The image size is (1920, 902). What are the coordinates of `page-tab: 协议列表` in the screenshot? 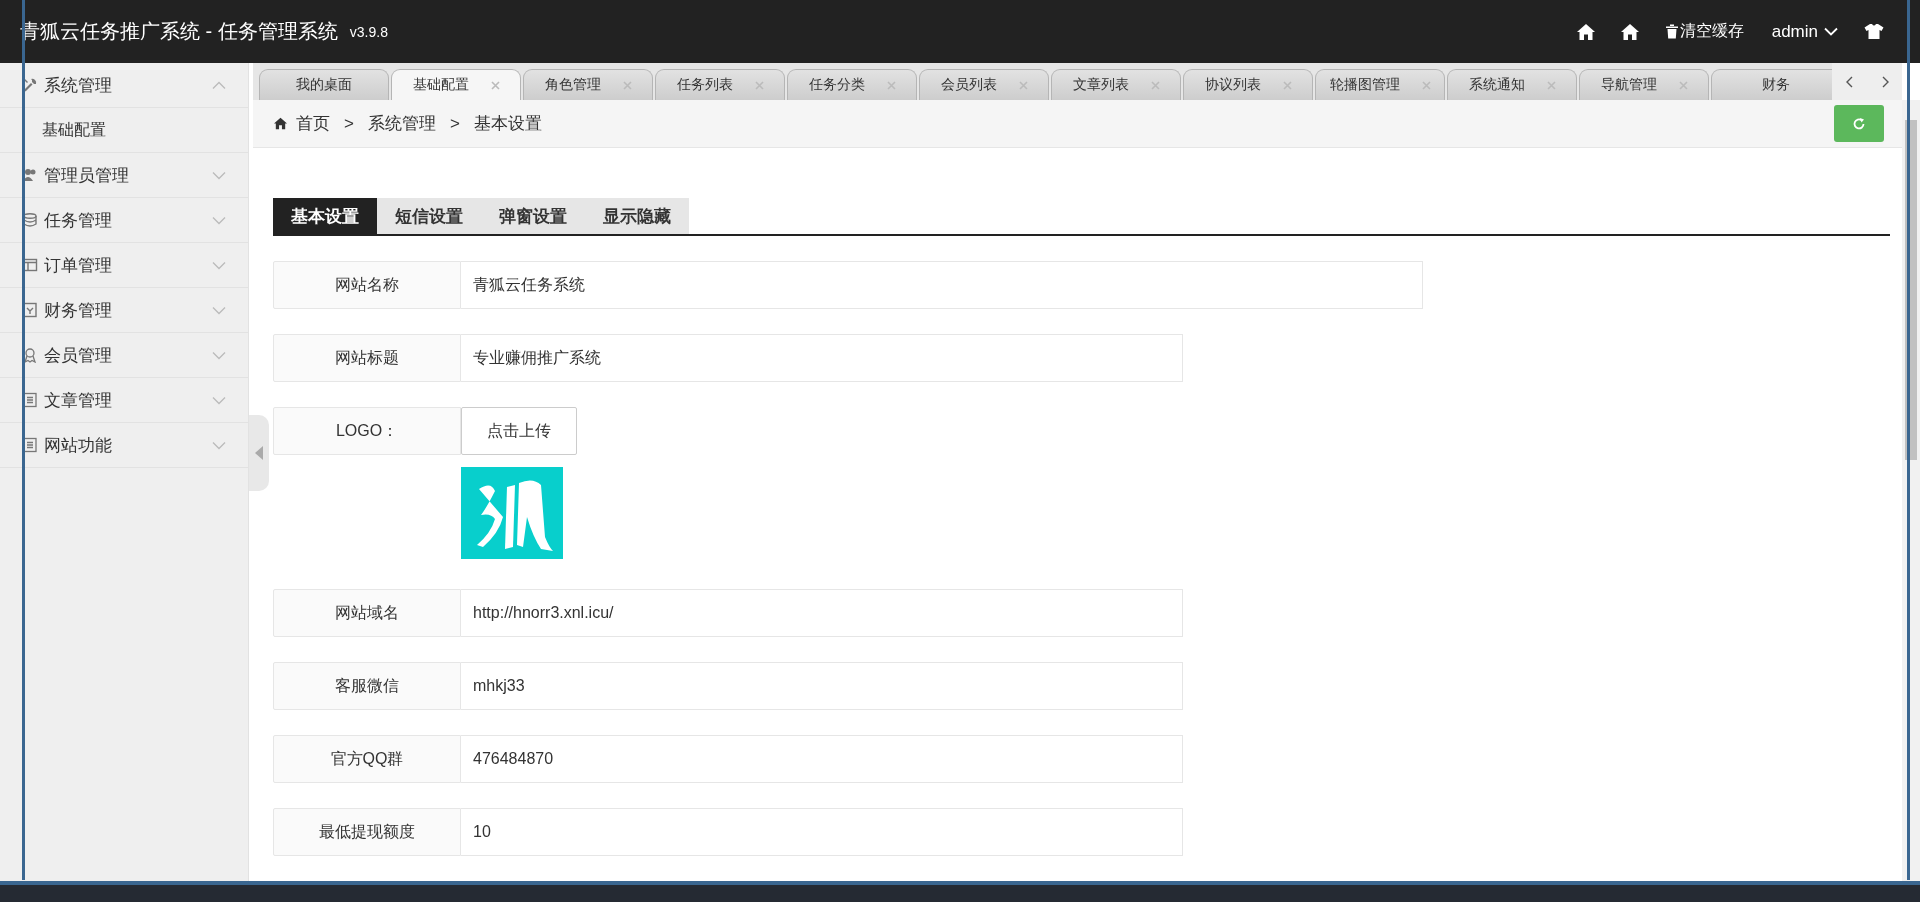 It's located at (1248, 84).